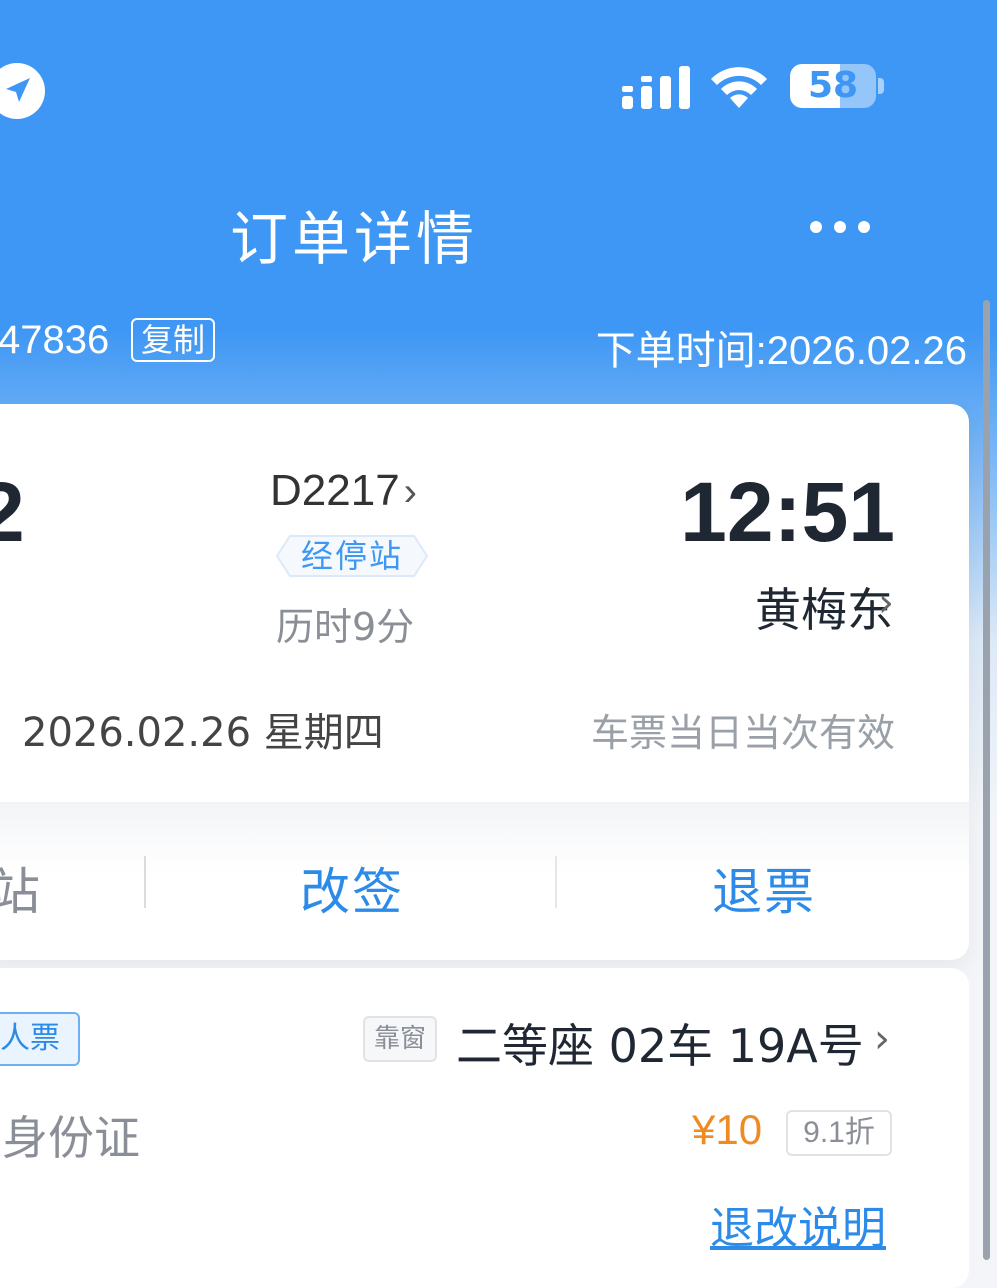 The height and width of the screenshot is (1288, 997). I want to click on stations-button: 站, so click(20, 888).